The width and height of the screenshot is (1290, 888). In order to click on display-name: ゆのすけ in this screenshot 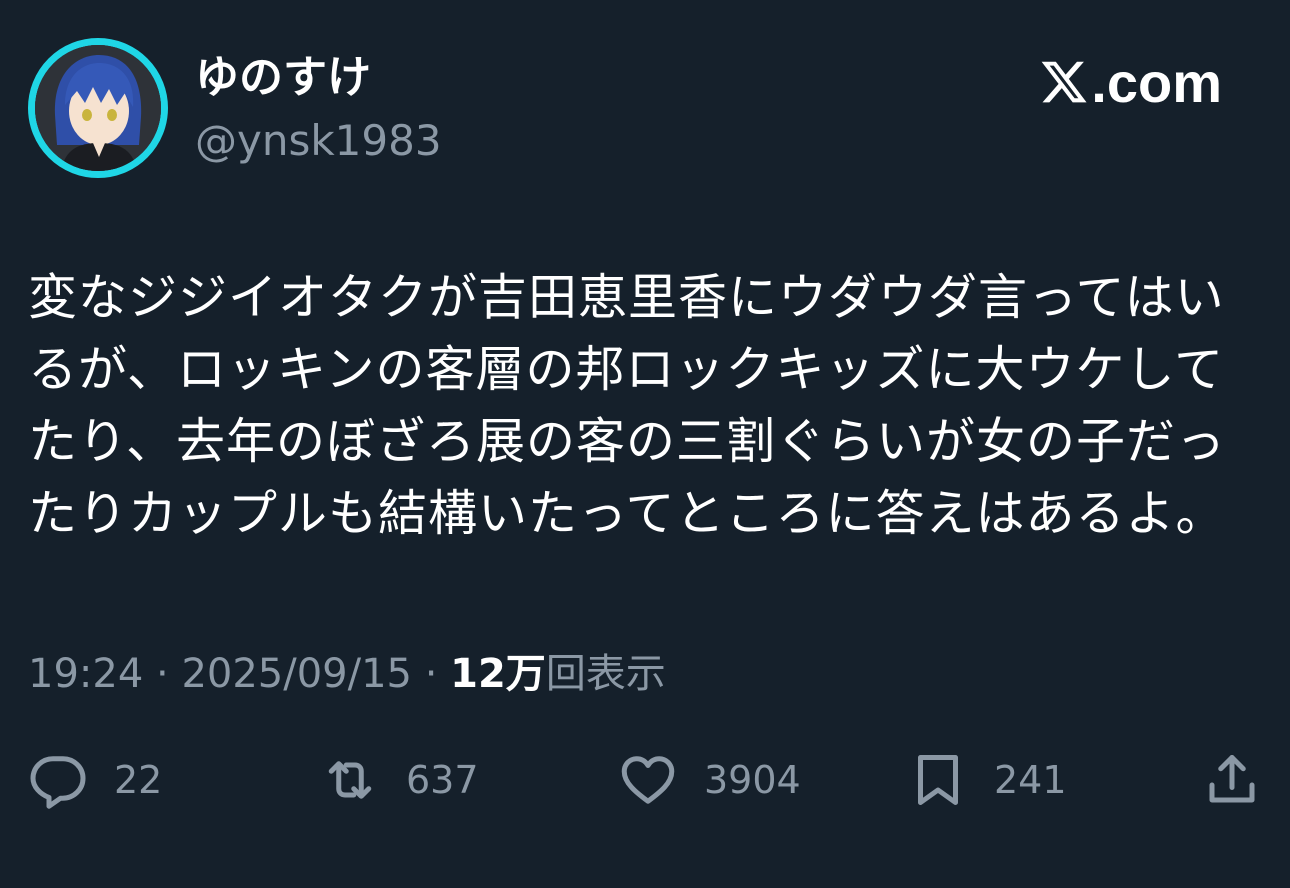, I will do `click(283, 78)`.